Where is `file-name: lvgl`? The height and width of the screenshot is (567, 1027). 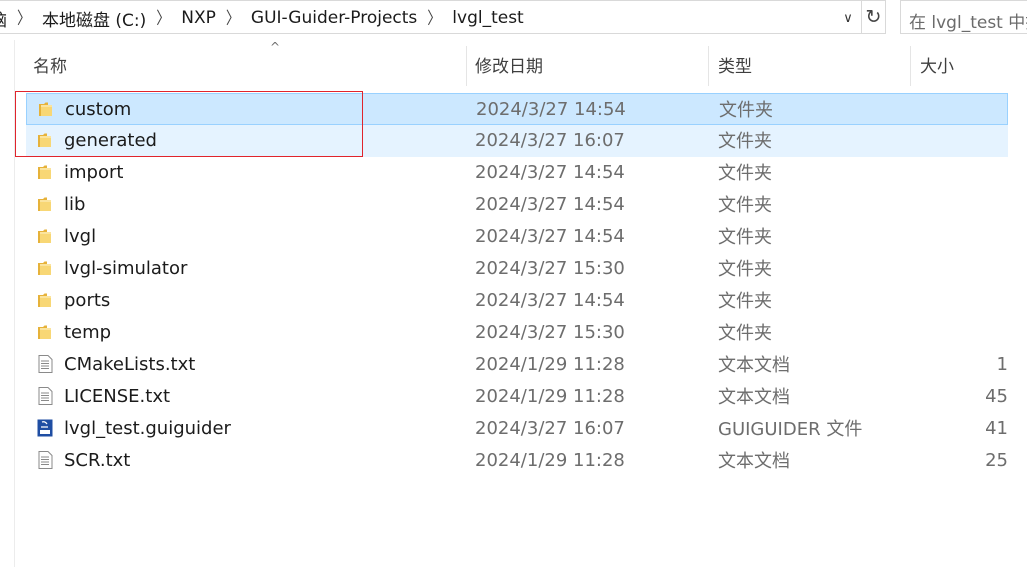
file-name: lvgl is located at coordinates (80, 236).